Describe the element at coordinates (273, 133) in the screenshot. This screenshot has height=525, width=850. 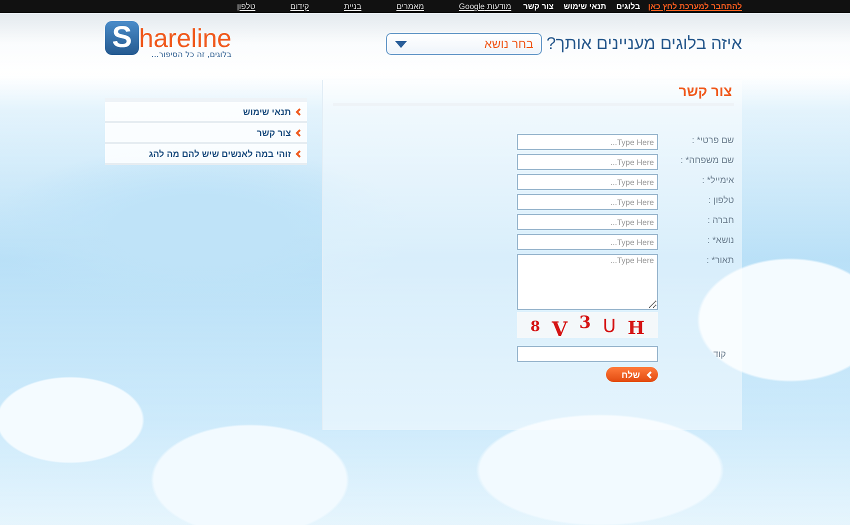
I see `sidebar-link-label: צור קשר` at that location.